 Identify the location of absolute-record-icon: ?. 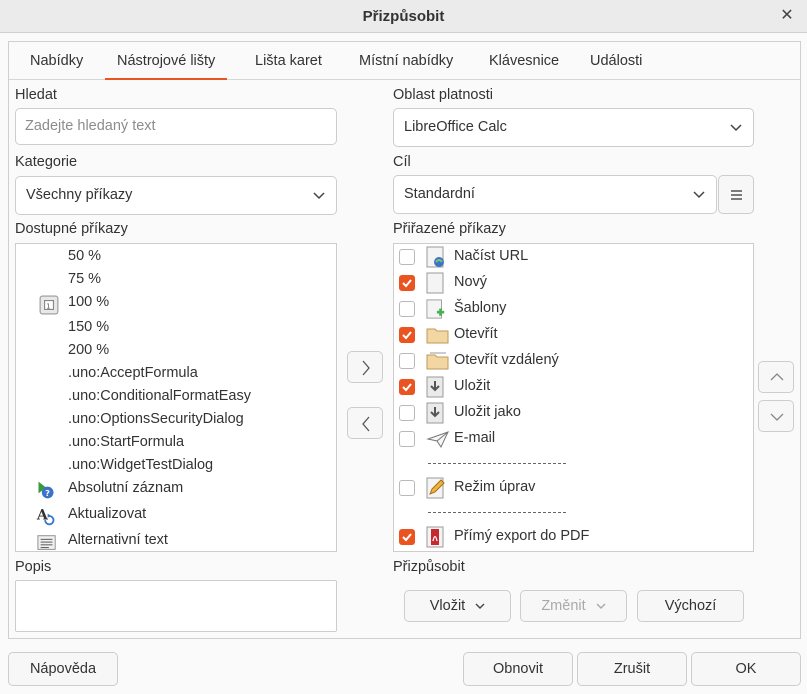
(46, 490).